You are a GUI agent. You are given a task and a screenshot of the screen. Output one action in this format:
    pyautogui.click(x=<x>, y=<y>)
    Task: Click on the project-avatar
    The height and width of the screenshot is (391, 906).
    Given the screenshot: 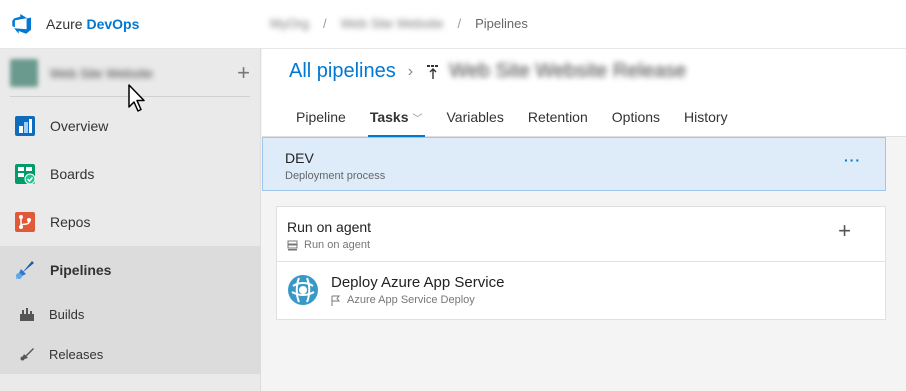 What is the action you would take?
    pyautogui.click(x=24, y=73)
    